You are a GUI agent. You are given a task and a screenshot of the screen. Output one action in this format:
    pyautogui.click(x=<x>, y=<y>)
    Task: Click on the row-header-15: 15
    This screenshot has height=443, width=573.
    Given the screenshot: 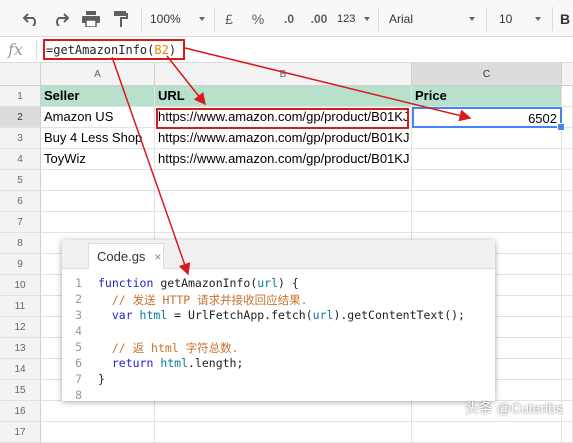 What is the action you would take?
    pyautogui.click(x=20, y=390)
    